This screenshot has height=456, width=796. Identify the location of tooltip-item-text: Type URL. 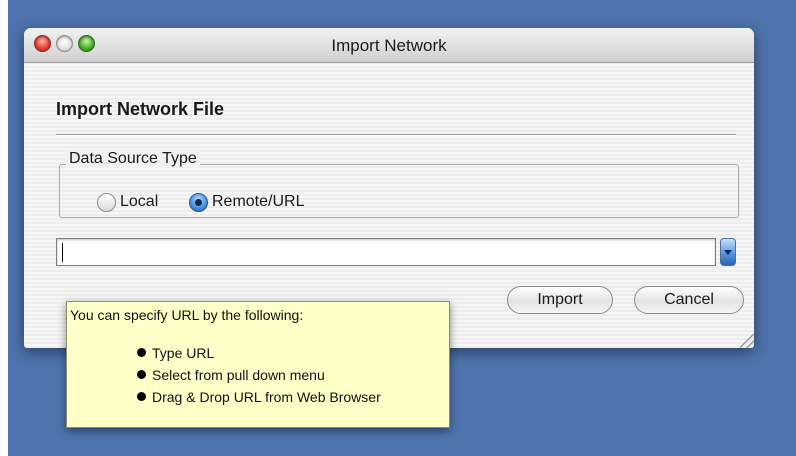
(183, 353).